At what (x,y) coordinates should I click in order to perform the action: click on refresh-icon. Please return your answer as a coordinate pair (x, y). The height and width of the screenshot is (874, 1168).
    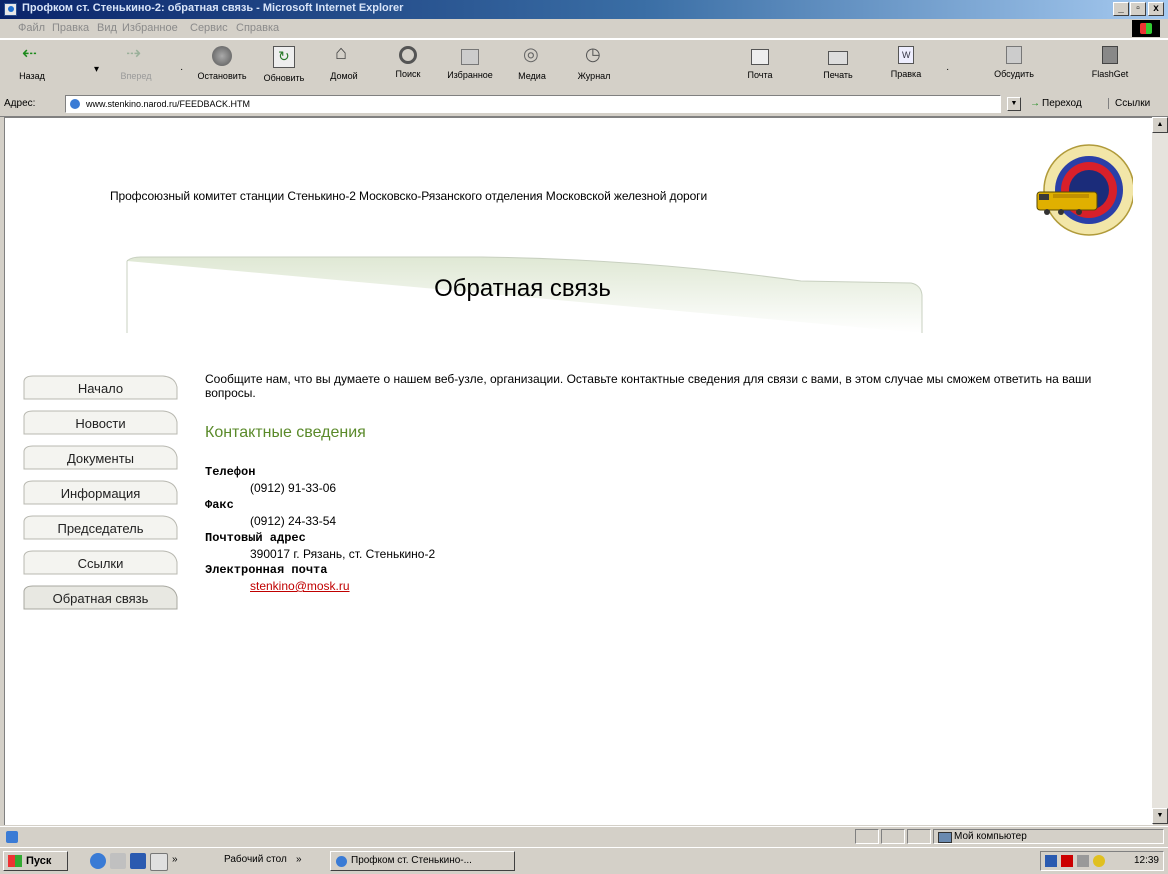
    Looking at the image, I should click on (284, 57).